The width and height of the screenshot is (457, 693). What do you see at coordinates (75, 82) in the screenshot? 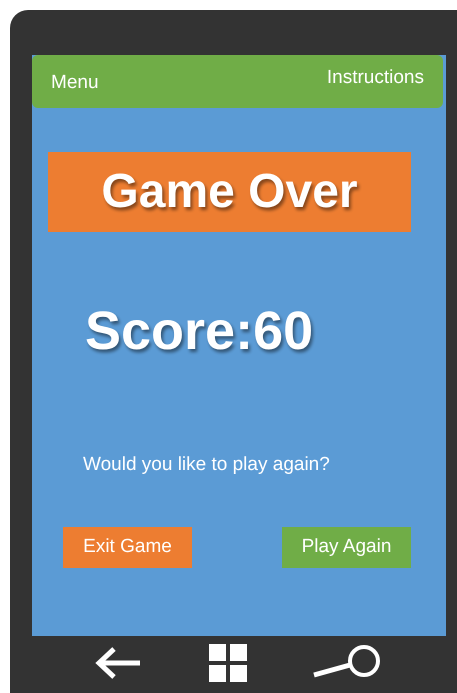
I see `menu-link: Menu` at bounding box center [75, 82].